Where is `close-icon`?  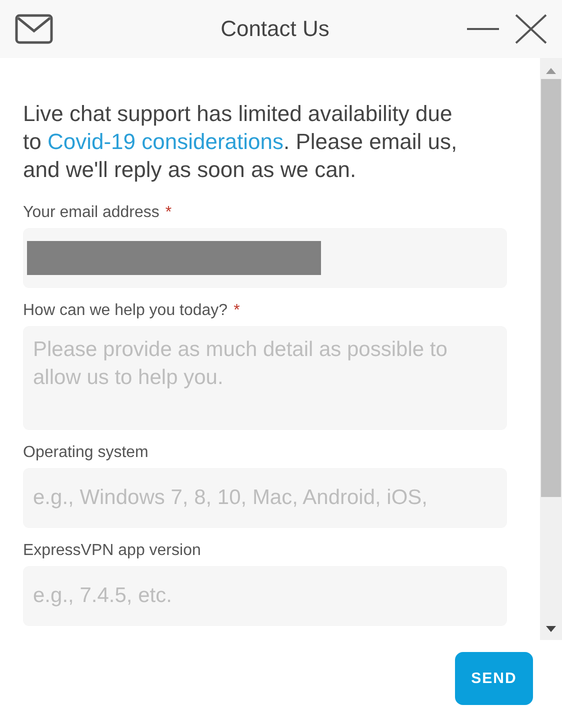 close-icon is located at coordinates (531, 29).